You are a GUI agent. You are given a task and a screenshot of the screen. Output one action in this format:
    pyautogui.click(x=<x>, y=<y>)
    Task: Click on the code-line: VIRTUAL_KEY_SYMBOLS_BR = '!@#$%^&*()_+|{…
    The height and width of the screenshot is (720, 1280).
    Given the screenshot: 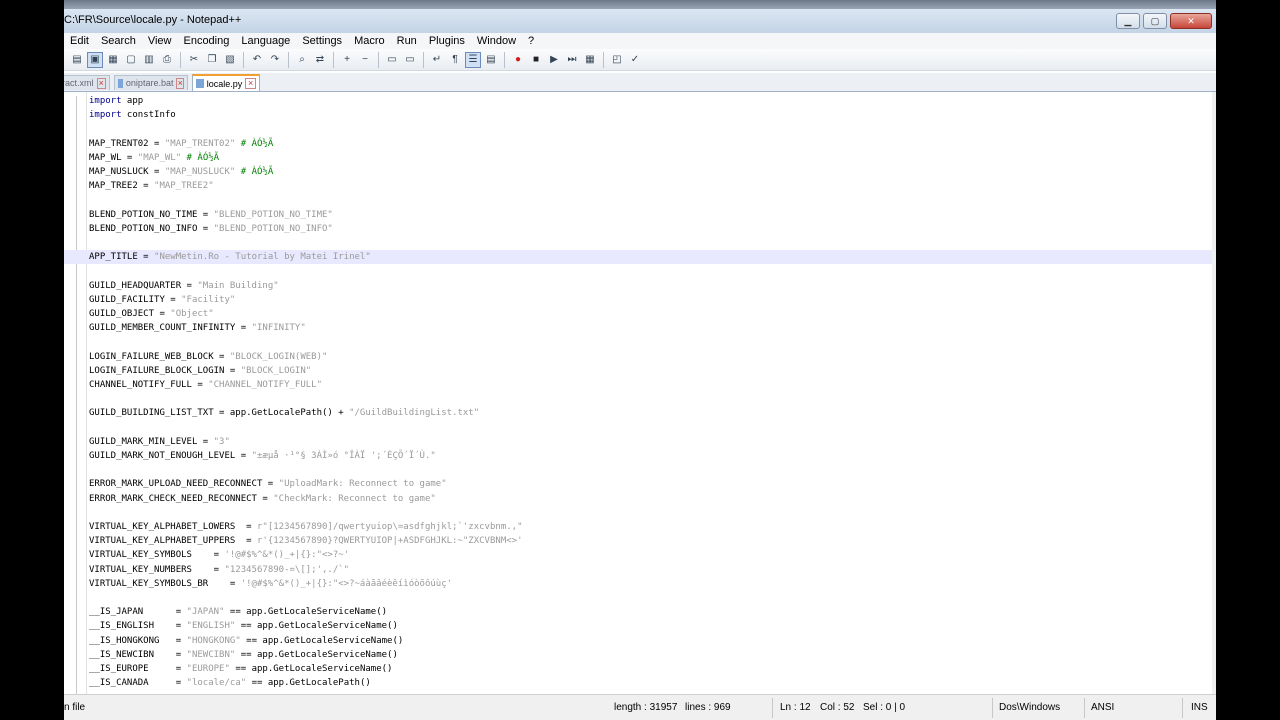 What is the action you would take?
    pyautogui.click(x=638, y=584)
    